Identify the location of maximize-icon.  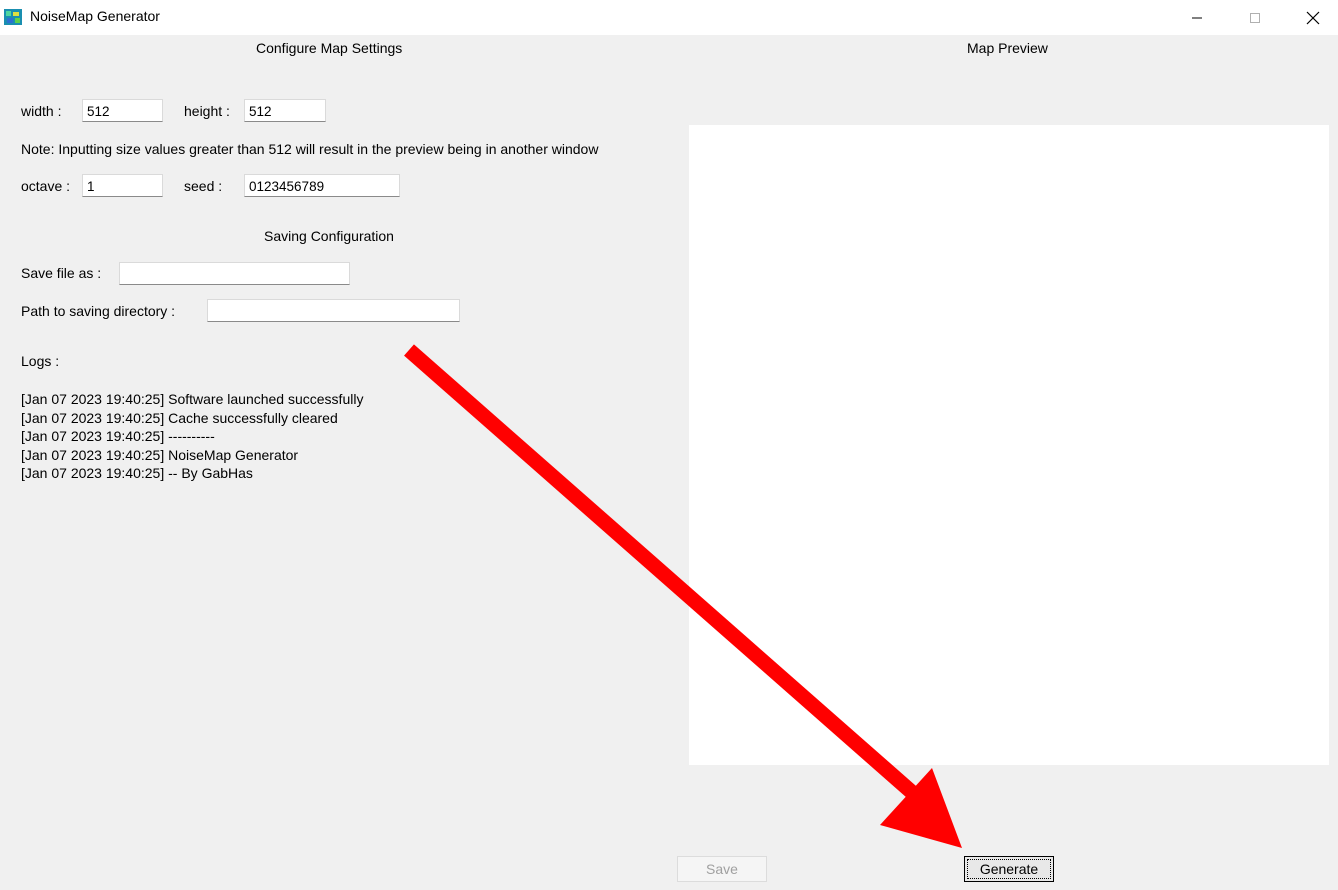
(1255, 17).